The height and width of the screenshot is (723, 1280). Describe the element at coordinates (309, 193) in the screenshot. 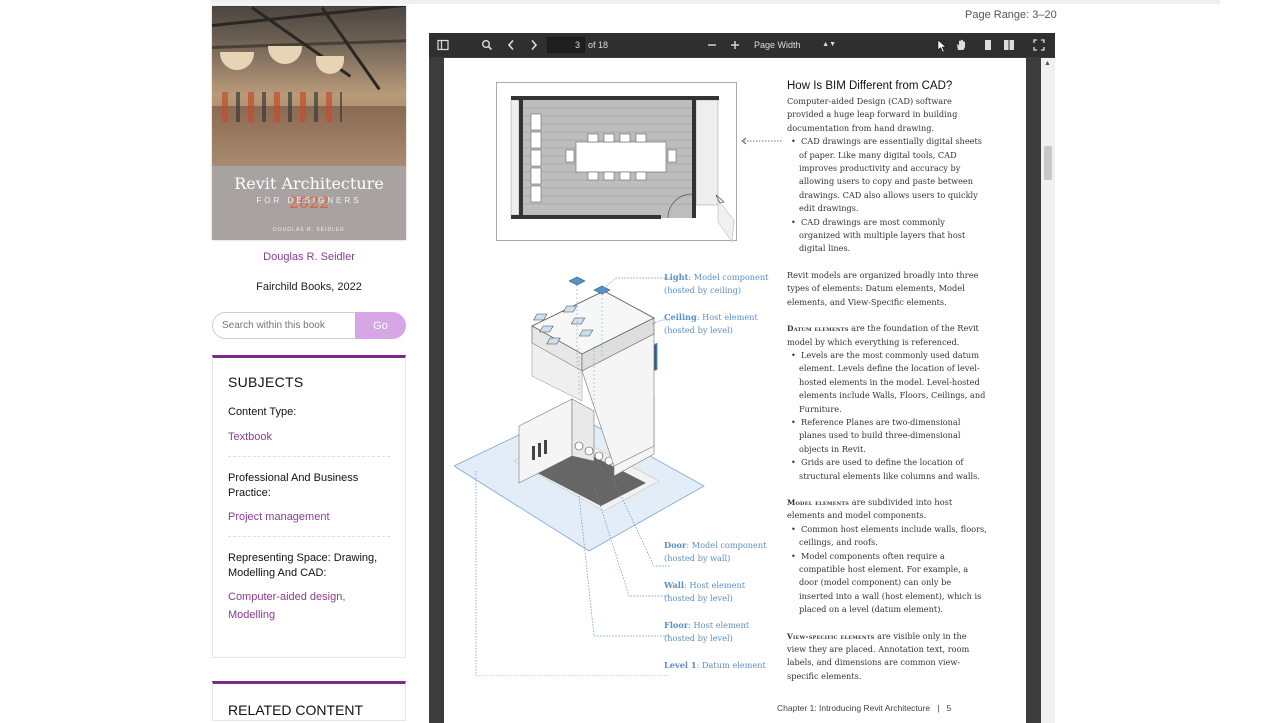

I see `cover-title: Revit Architecture 2022` at that location.